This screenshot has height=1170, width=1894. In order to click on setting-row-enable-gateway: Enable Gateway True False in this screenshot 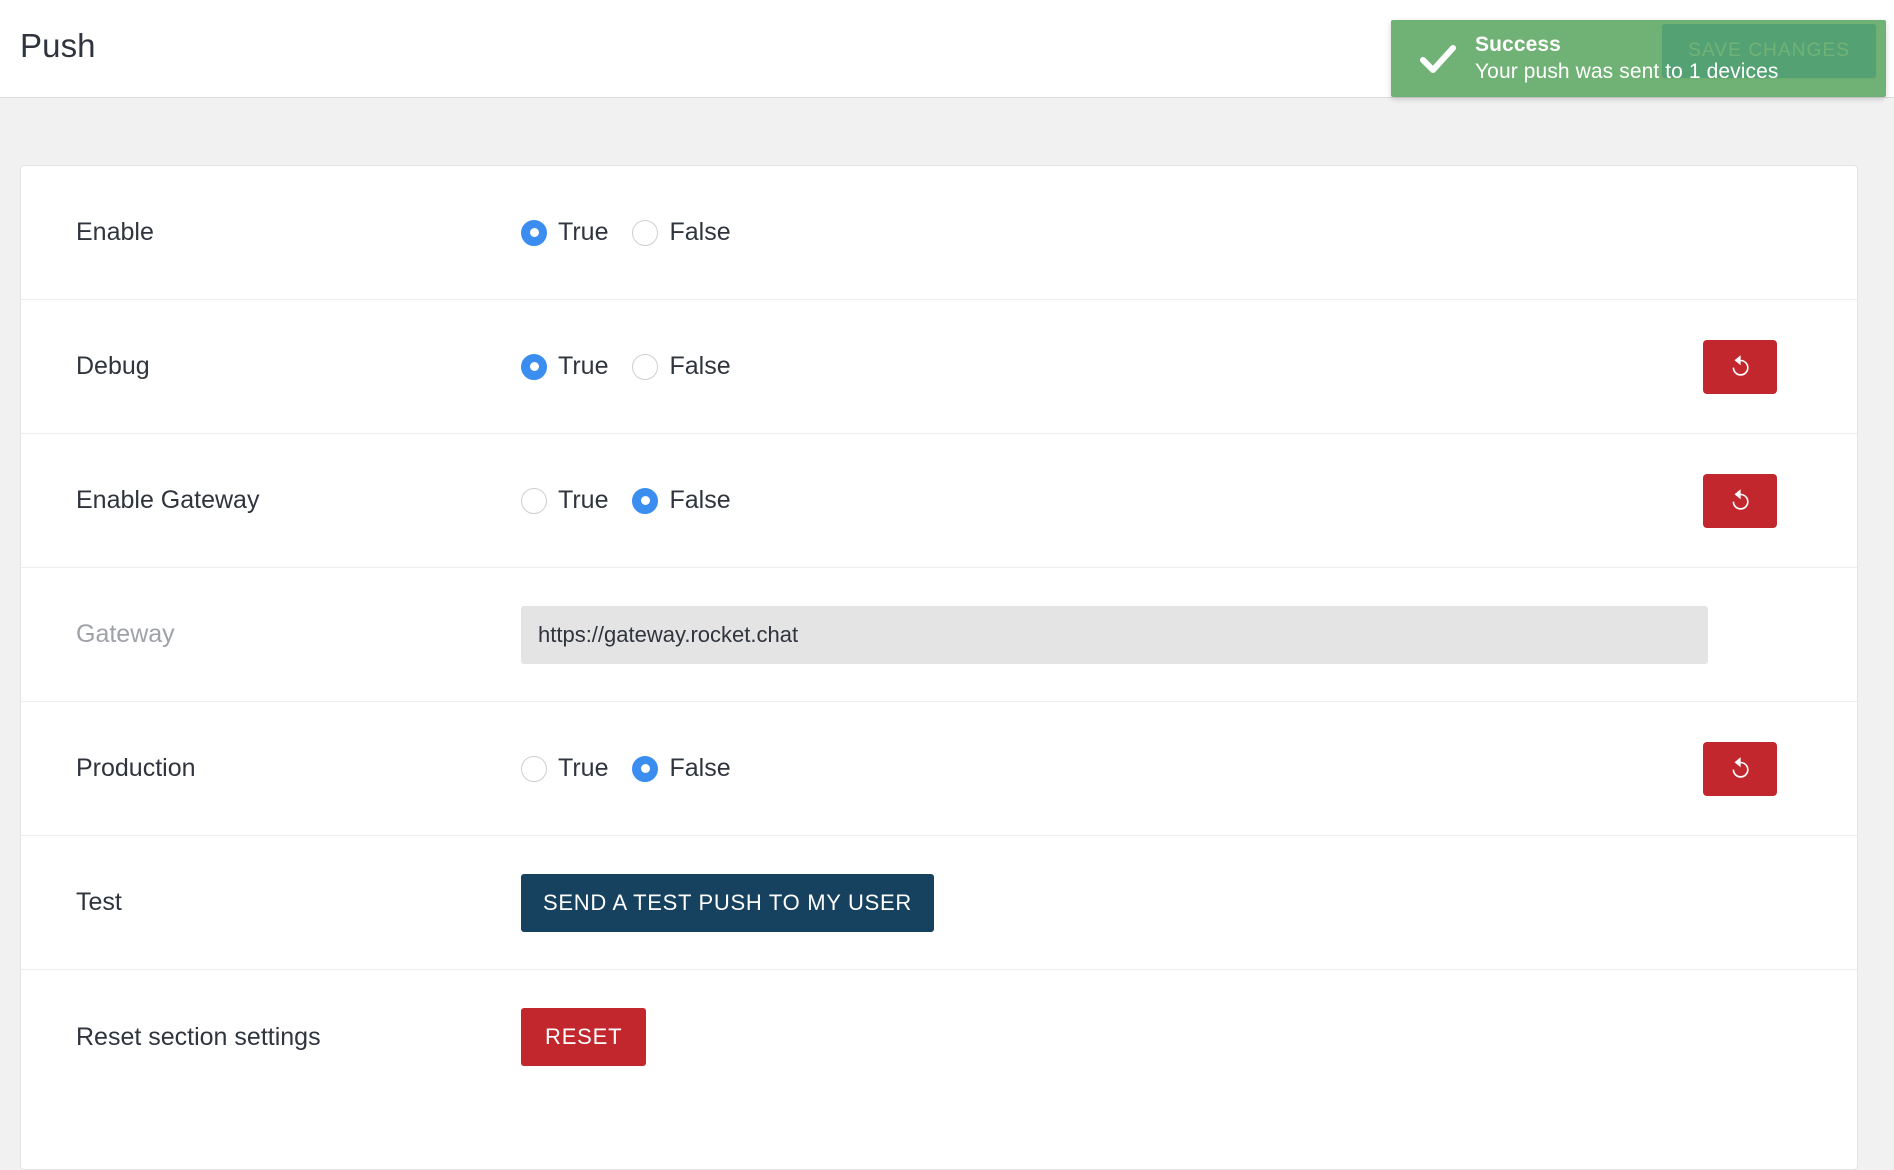, I will do `click(939, 501)`.